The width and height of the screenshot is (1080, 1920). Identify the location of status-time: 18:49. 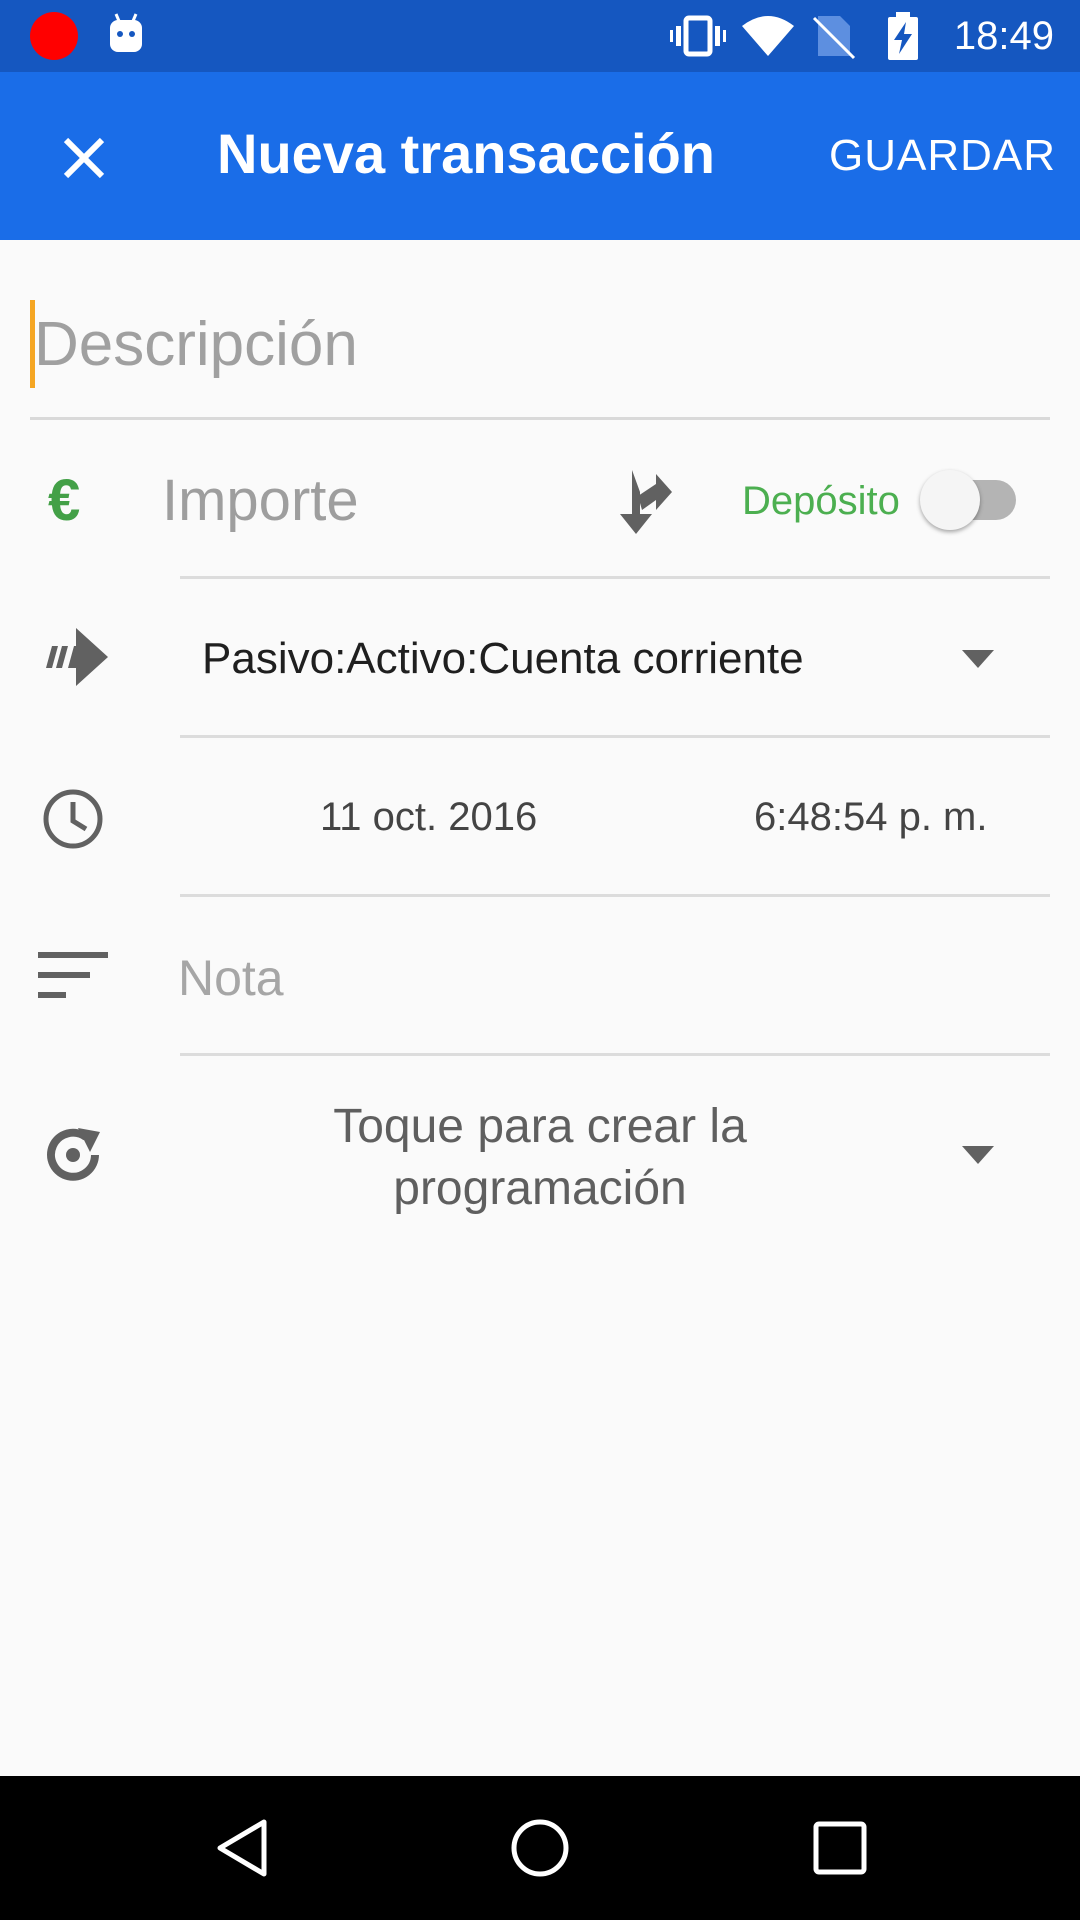
(1003, 36).